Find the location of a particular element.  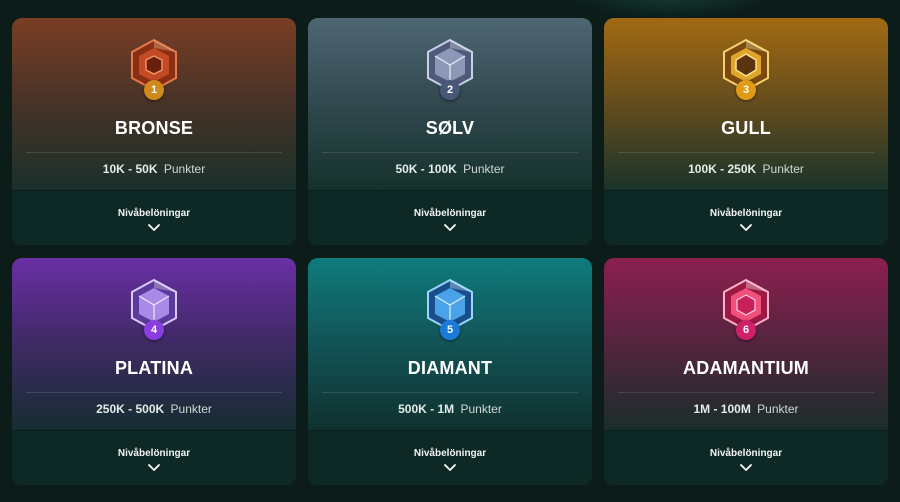

points-value: 50K - 100K is located at coordinates (426, 169).